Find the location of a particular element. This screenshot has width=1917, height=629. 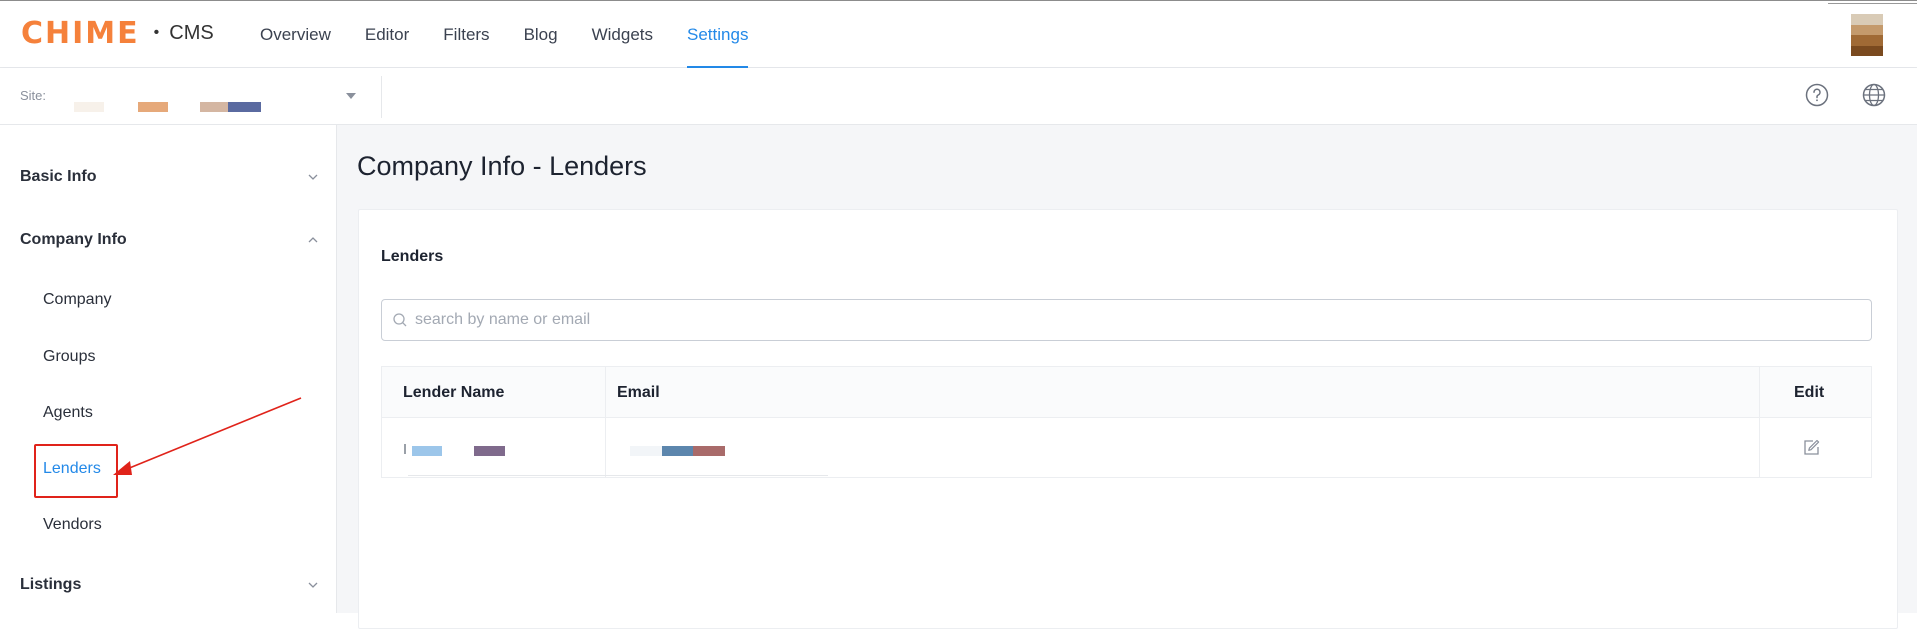

avatar-divider is located at coordinates (1872, 3).